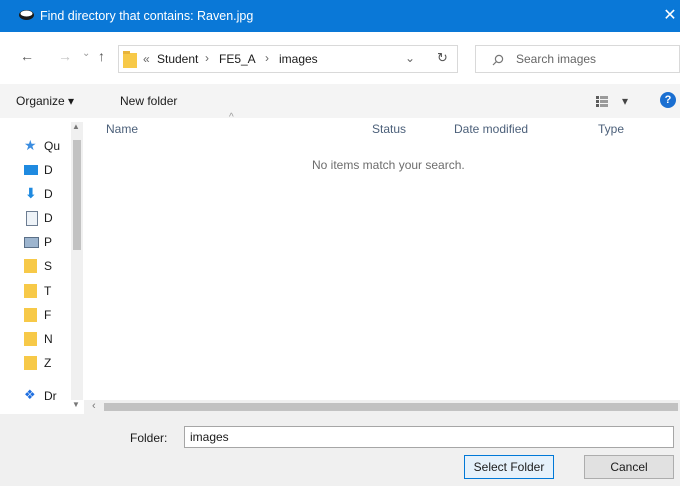 The width and height of the screenshot is (680, 486). What do you see at coordinates (31, 170) in the screenshot?
I see `desktop-icon` at bounding box center [31, 170].